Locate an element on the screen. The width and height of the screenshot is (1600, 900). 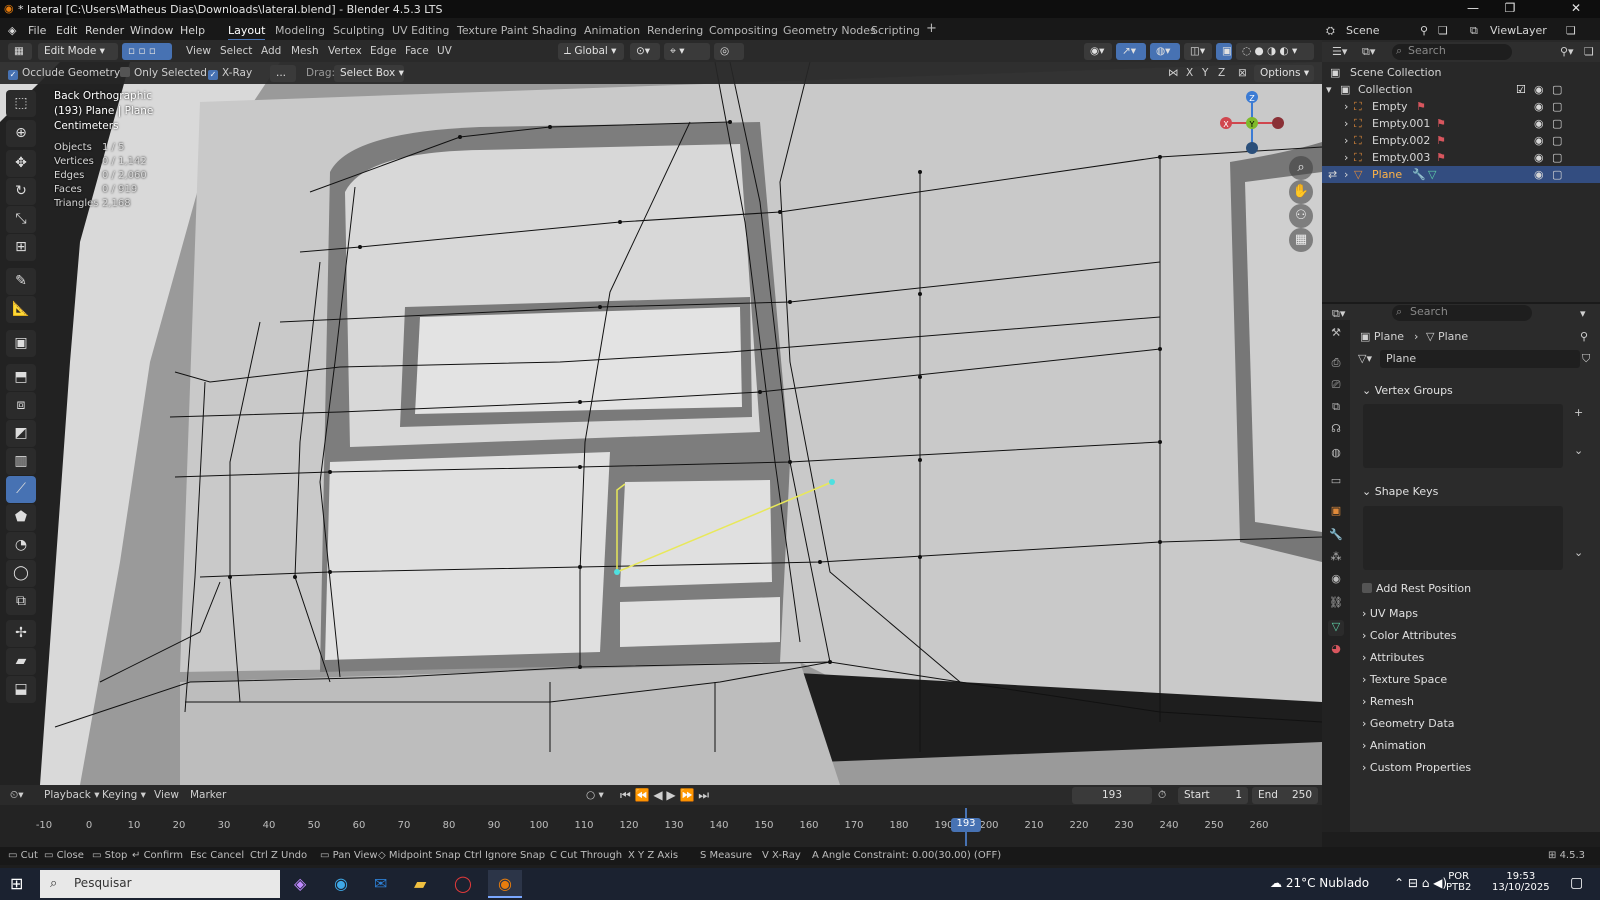
knife-tool-icon: ⟋ is located at coordinates (21, 489).